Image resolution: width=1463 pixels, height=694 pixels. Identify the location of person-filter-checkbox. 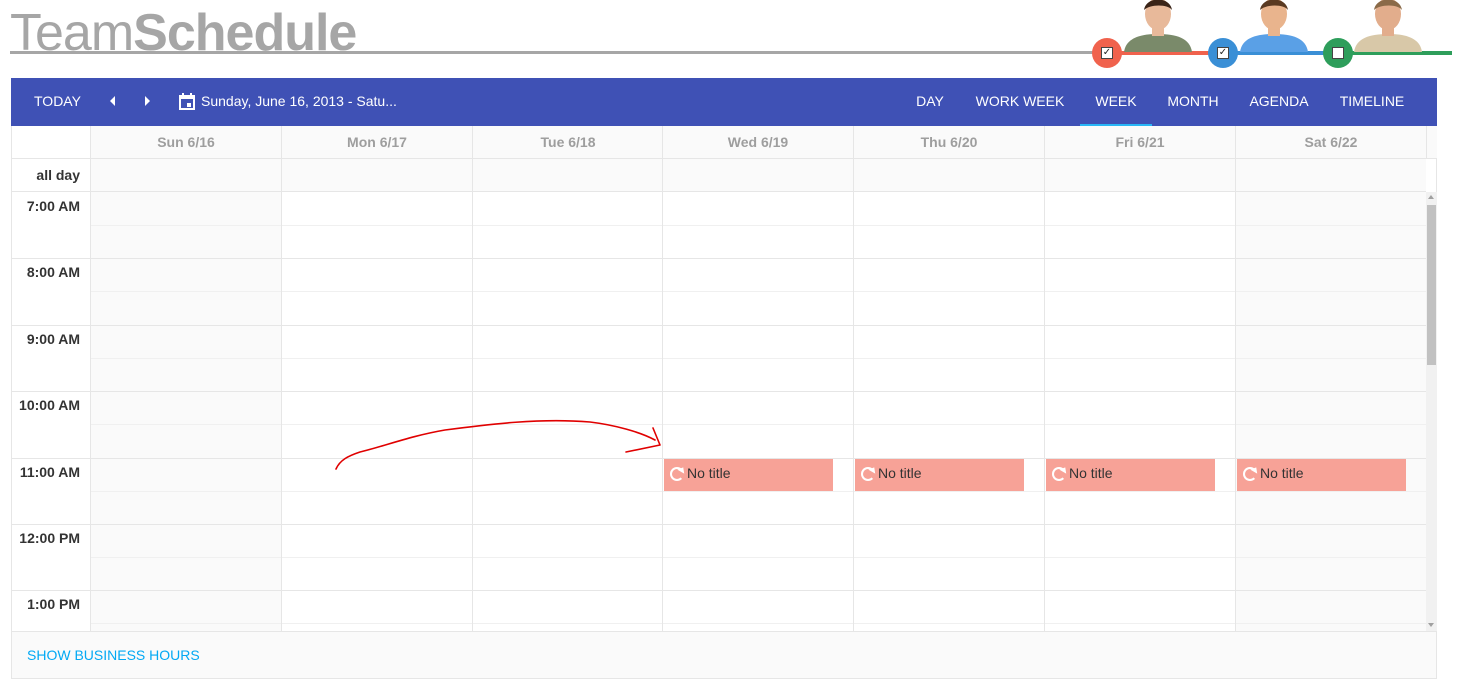
(1338, 53).